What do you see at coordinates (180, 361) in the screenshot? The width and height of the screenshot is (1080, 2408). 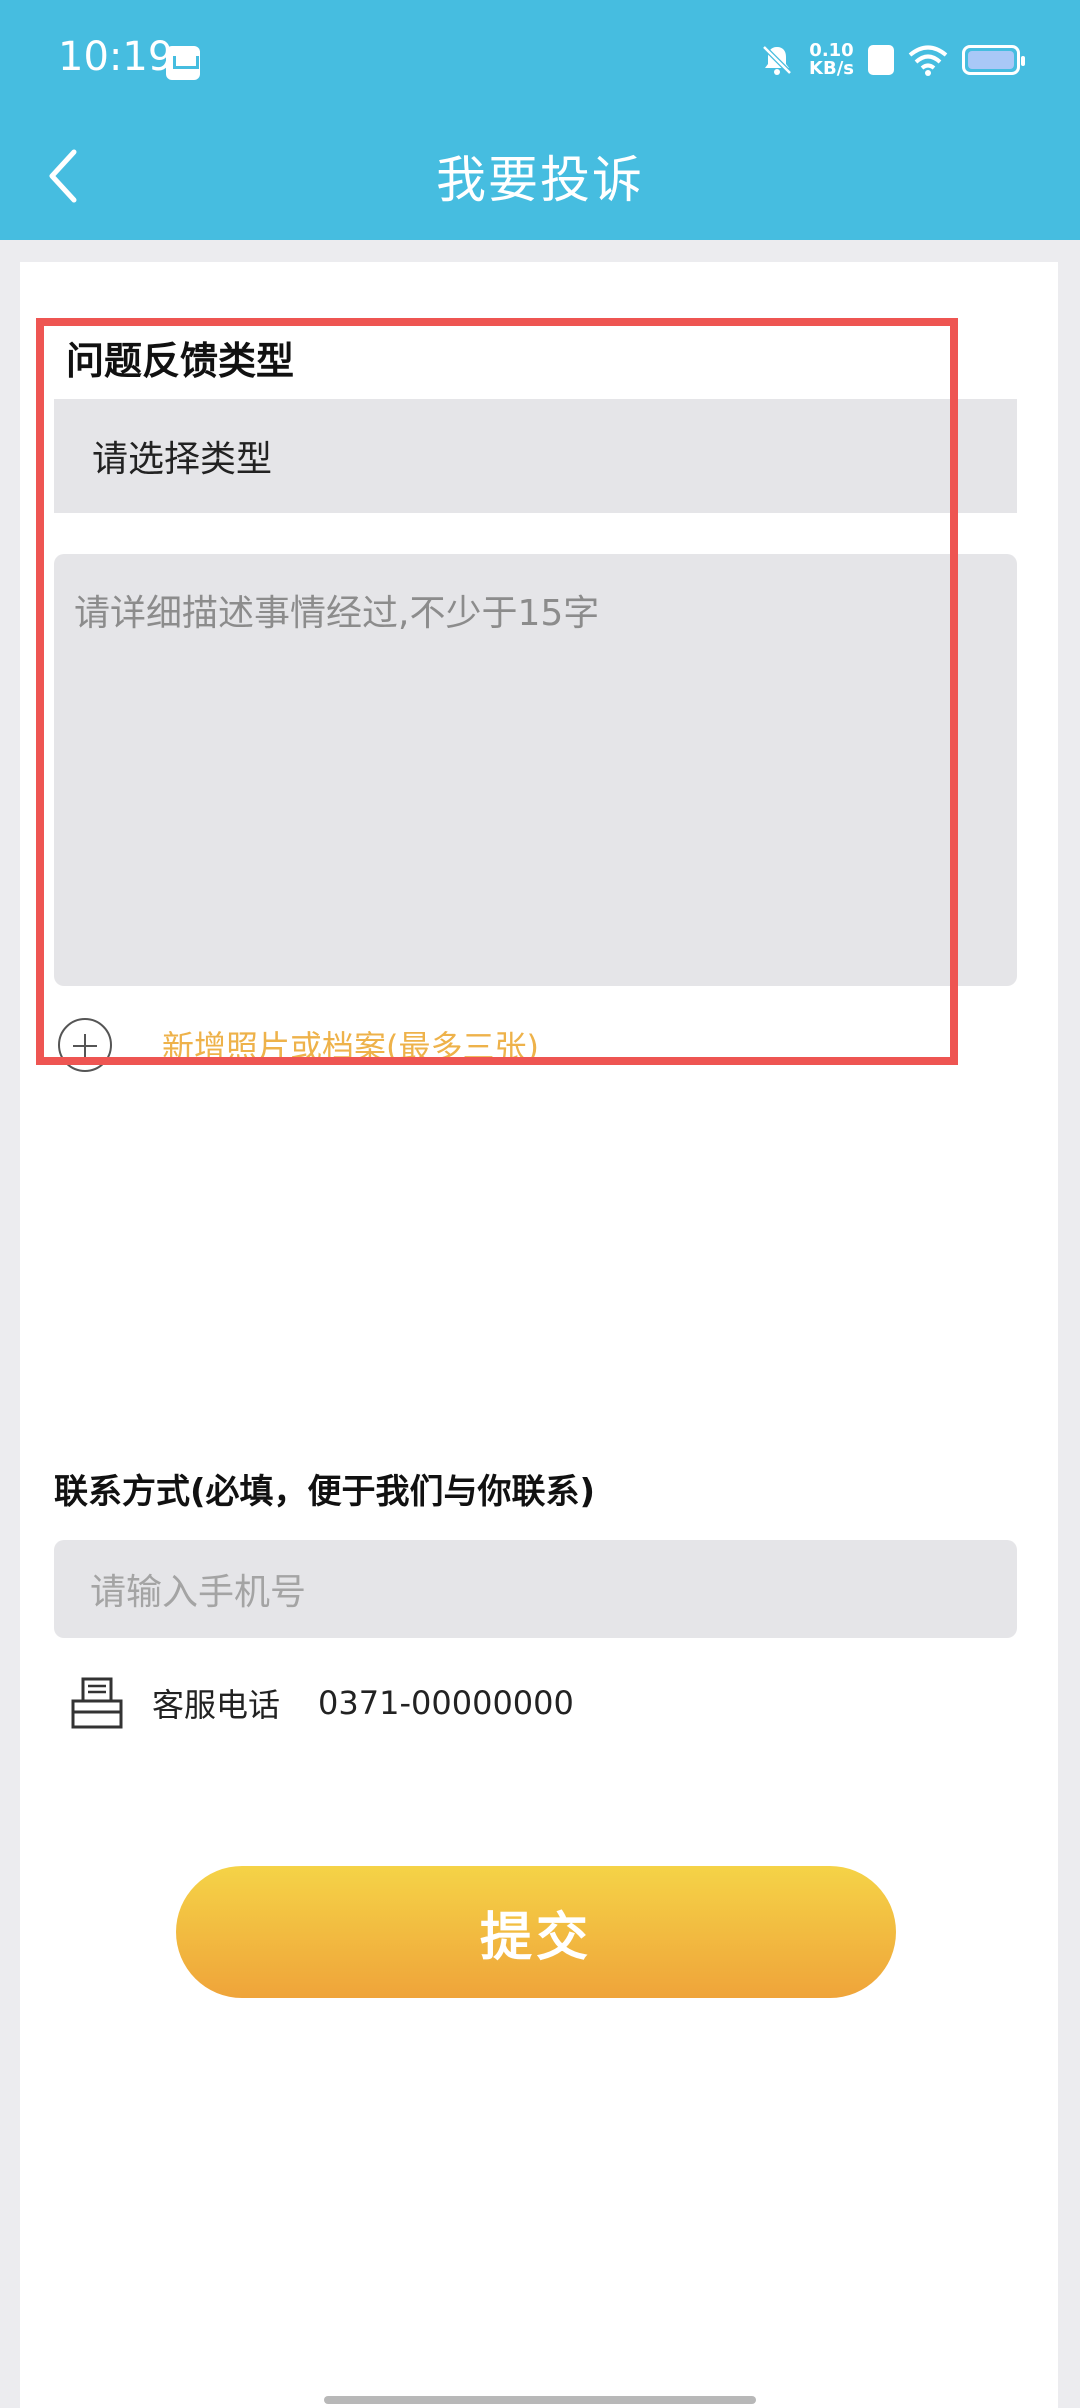 I see `type-section-label: 问题反馈类型` at bounding box center [180, 361].